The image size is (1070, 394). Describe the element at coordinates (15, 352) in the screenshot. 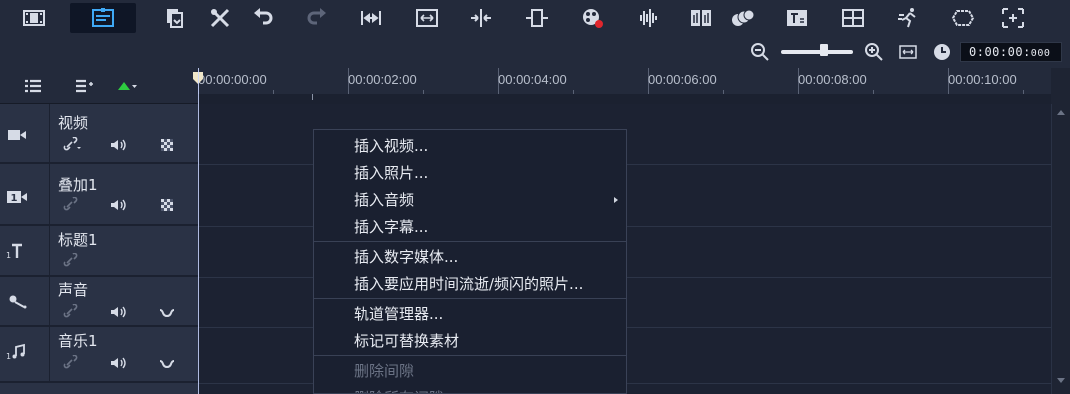

I see `music-track-icon: 1` at that location.